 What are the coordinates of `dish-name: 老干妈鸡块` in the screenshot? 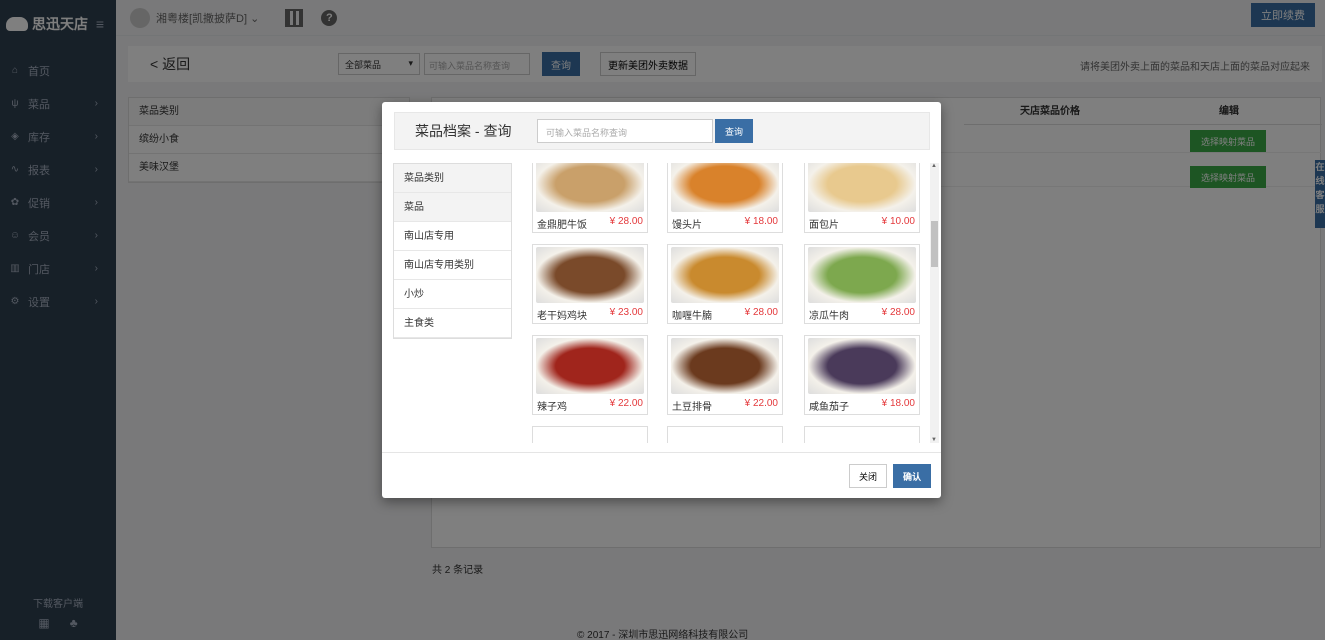 It's located at (562, 316).